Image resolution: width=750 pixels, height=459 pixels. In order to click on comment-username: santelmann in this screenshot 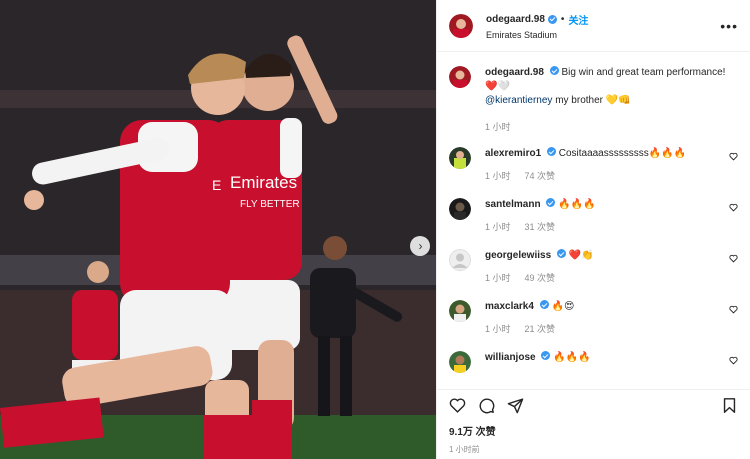, I will do `click(513, 204)`.